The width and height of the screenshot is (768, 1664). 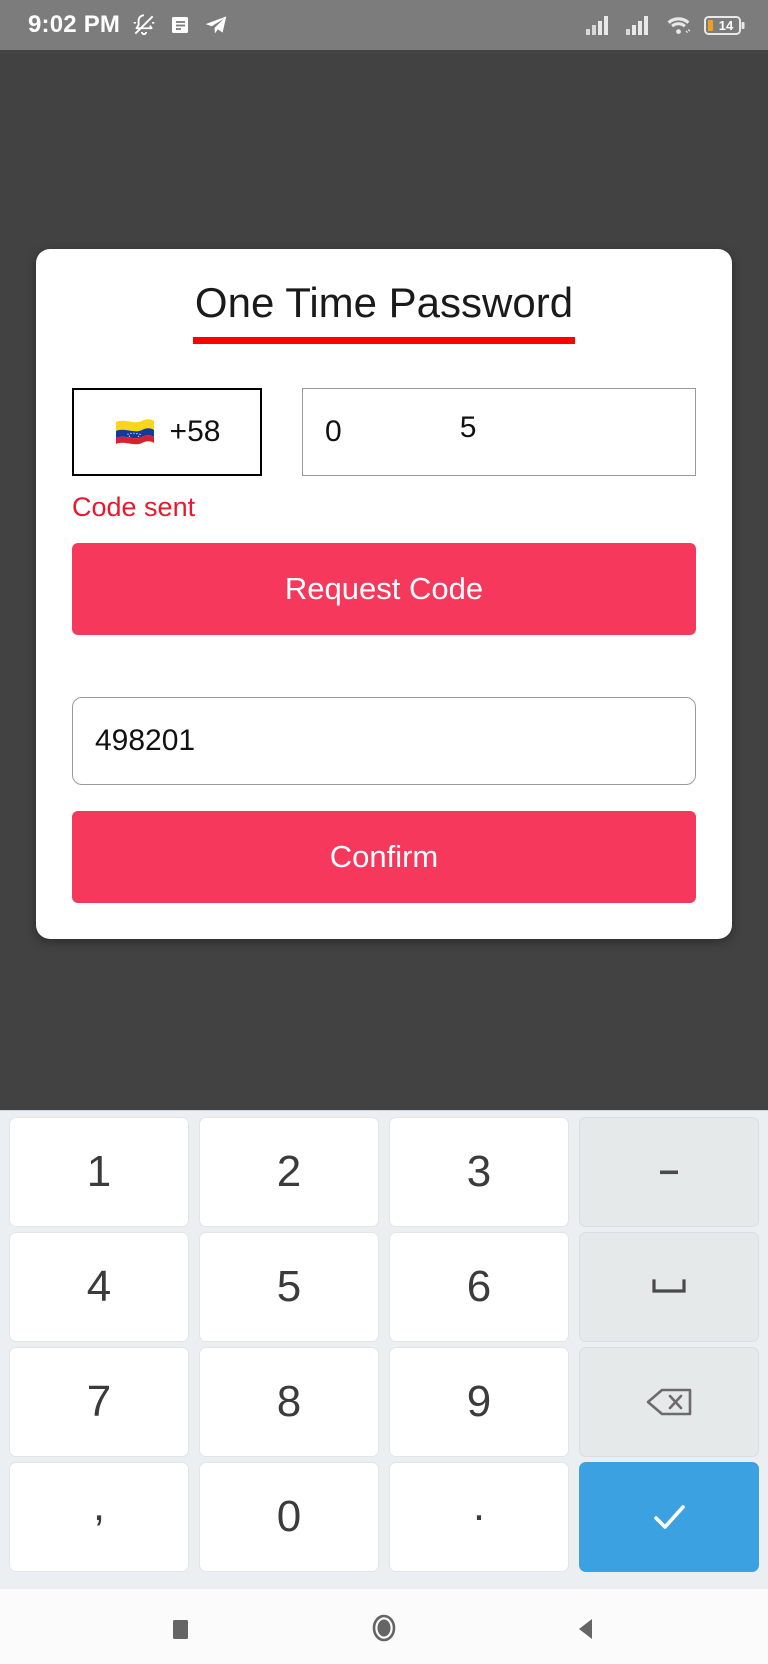 What do you see at coordinates (479, 1287) in the screenshot?
I see `key-6: 6` at bounding box center [479, 1287].